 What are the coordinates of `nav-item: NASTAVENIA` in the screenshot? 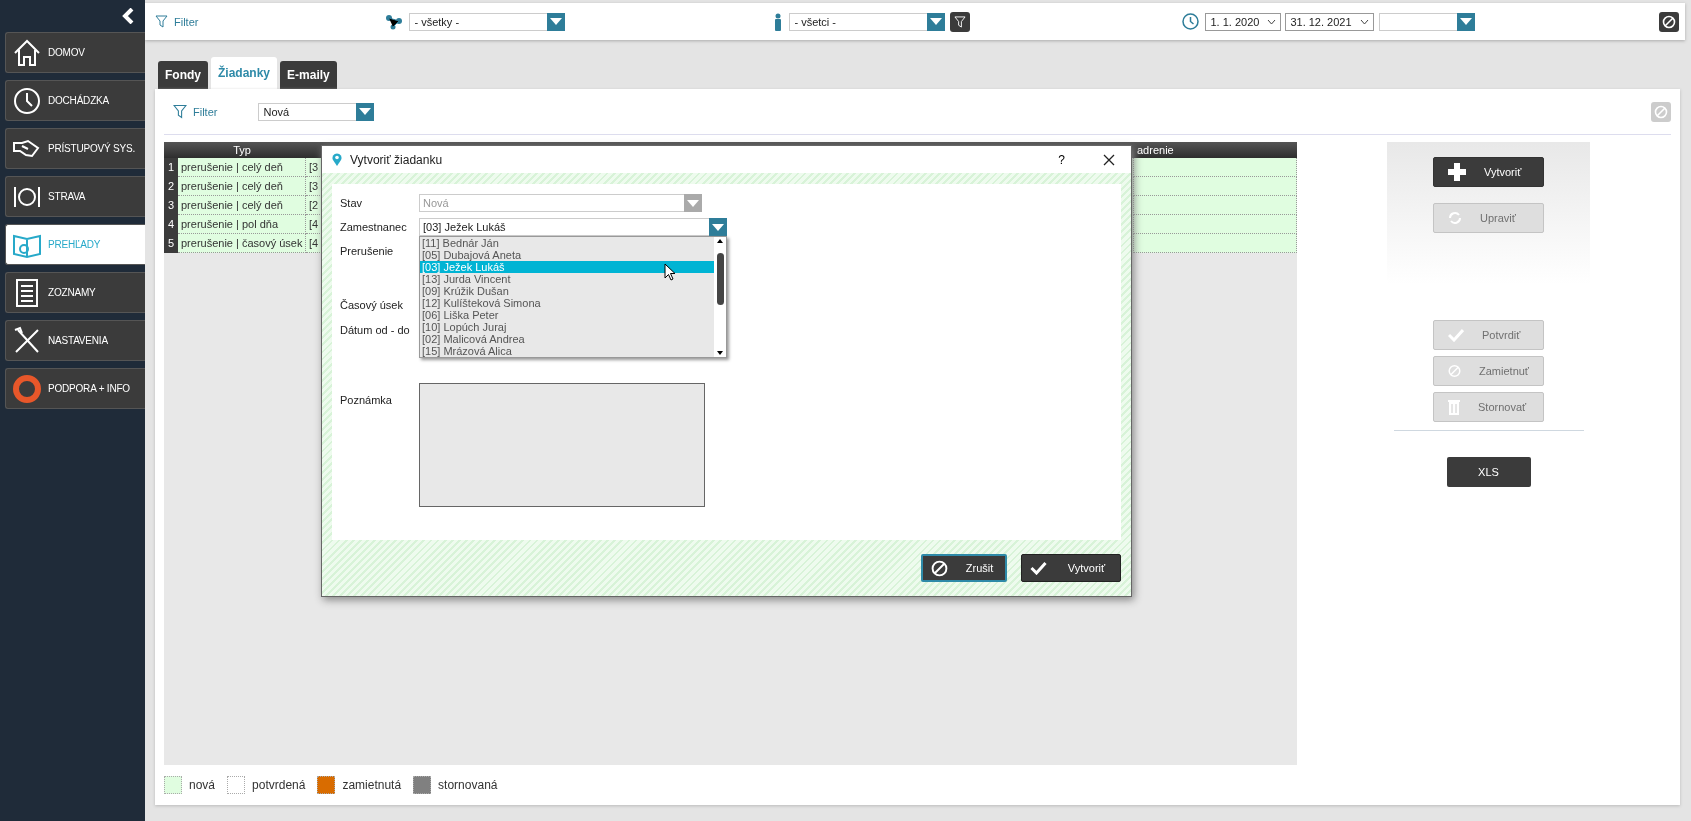 It's located at (75, 340).